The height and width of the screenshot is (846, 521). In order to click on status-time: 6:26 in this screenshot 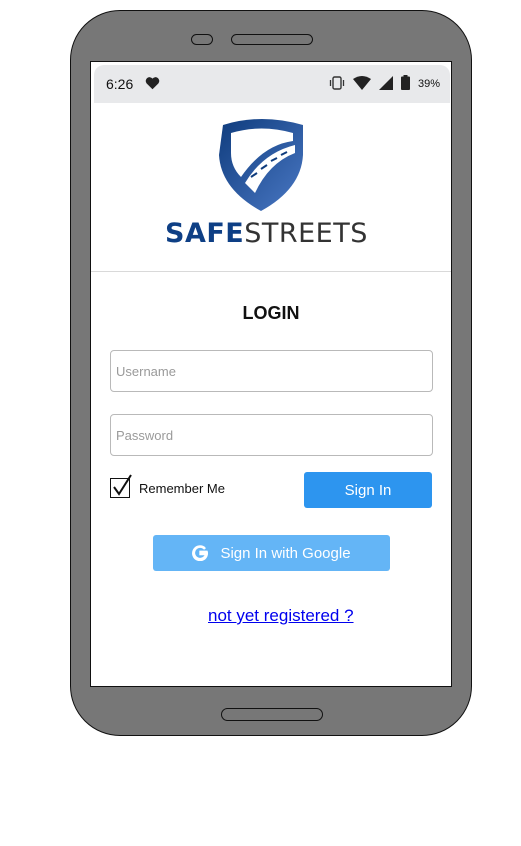, I will do `click(120, 84)`.